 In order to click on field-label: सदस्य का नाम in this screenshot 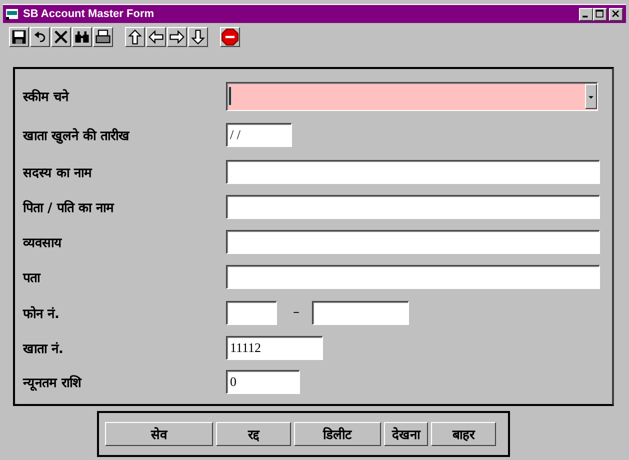, I will do `click(58, 172)`.